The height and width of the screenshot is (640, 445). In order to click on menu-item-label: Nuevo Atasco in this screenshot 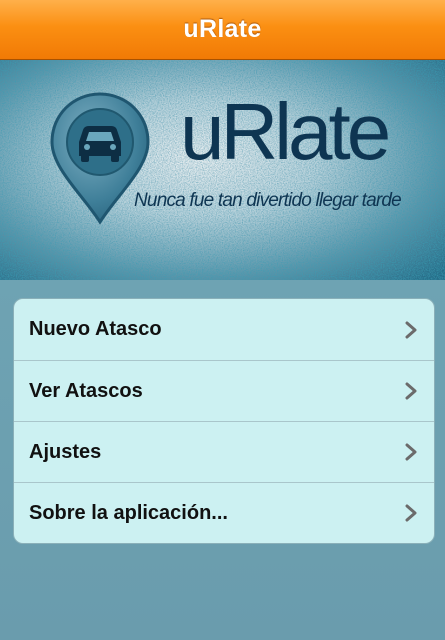, I will do `click(95, 329)`.